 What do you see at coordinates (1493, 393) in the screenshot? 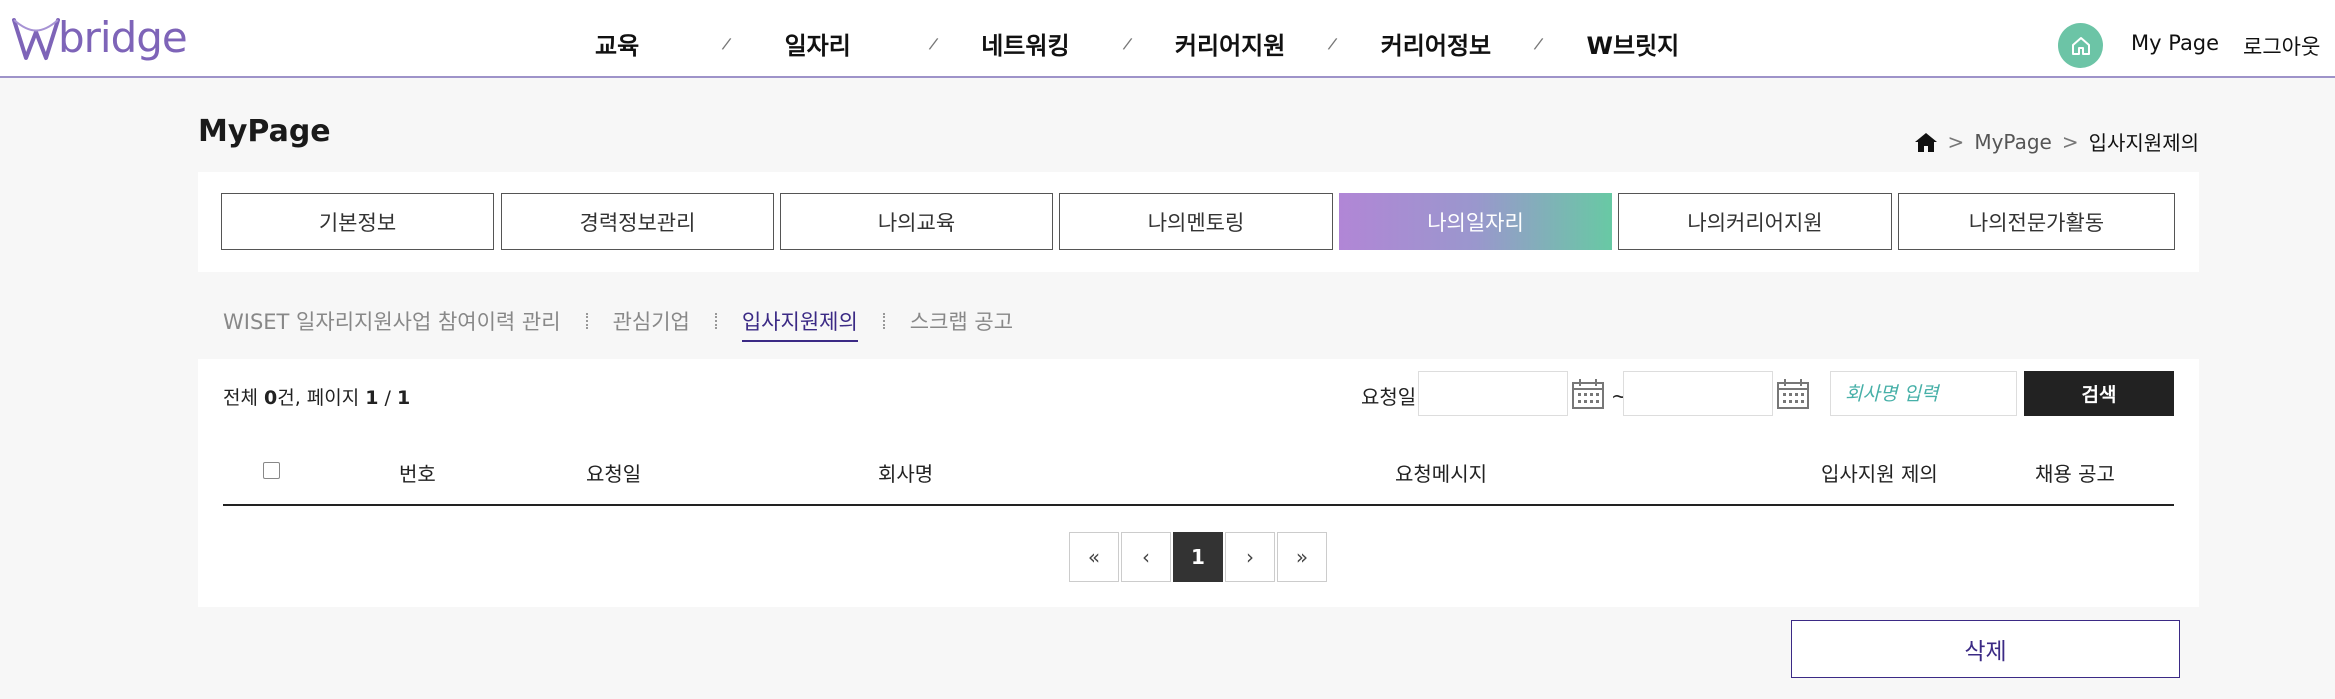
I see `date-from-input` at bounding box center [1493, 393].